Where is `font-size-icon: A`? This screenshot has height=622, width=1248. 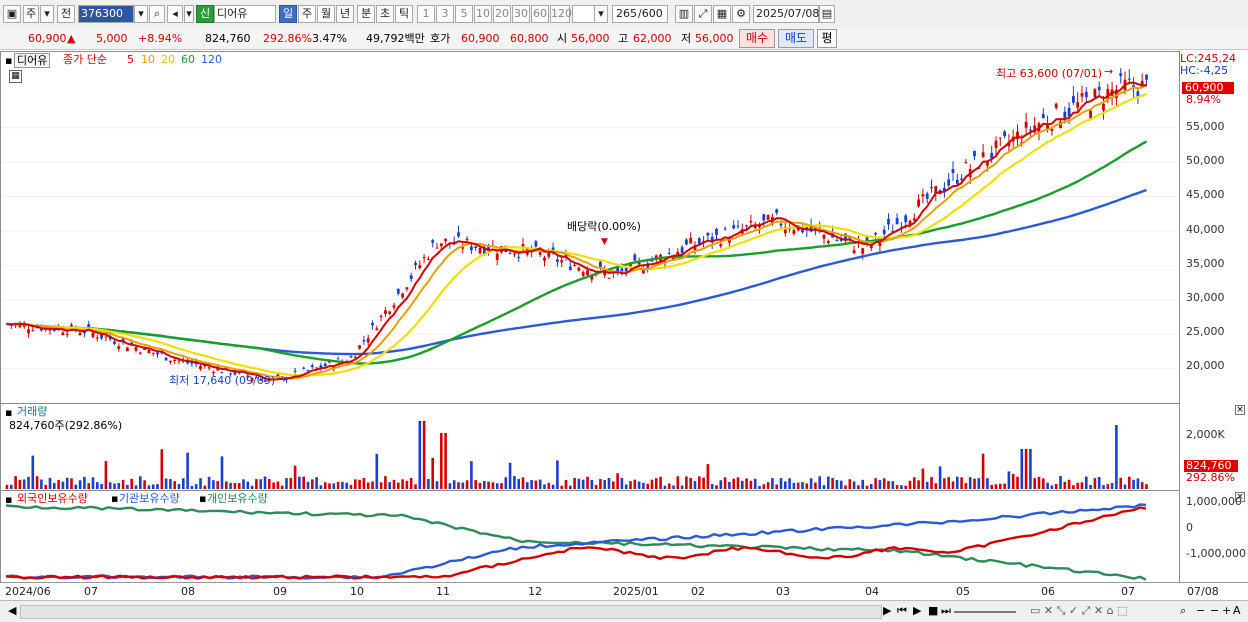
font-size-icon: A is located at coordinates (1237, 610).